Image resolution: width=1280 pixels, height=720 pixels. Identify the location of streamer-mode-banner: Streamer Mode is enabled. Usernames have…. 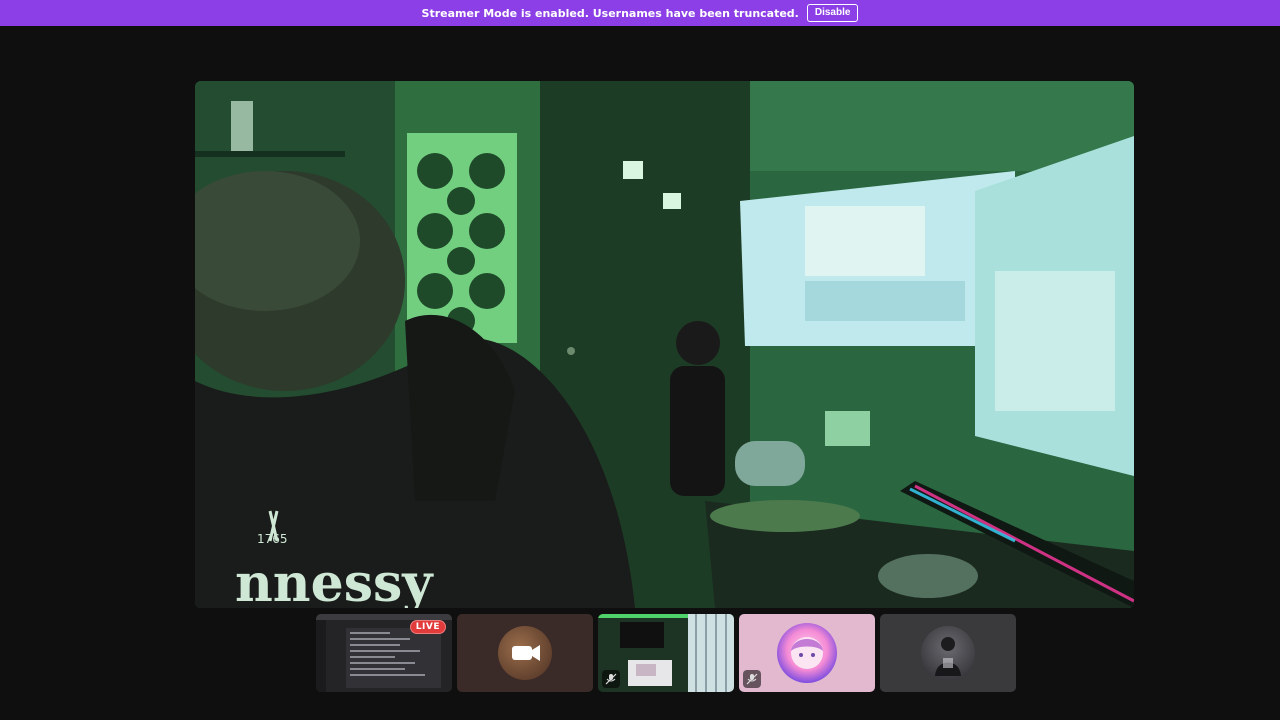
(640, 13).